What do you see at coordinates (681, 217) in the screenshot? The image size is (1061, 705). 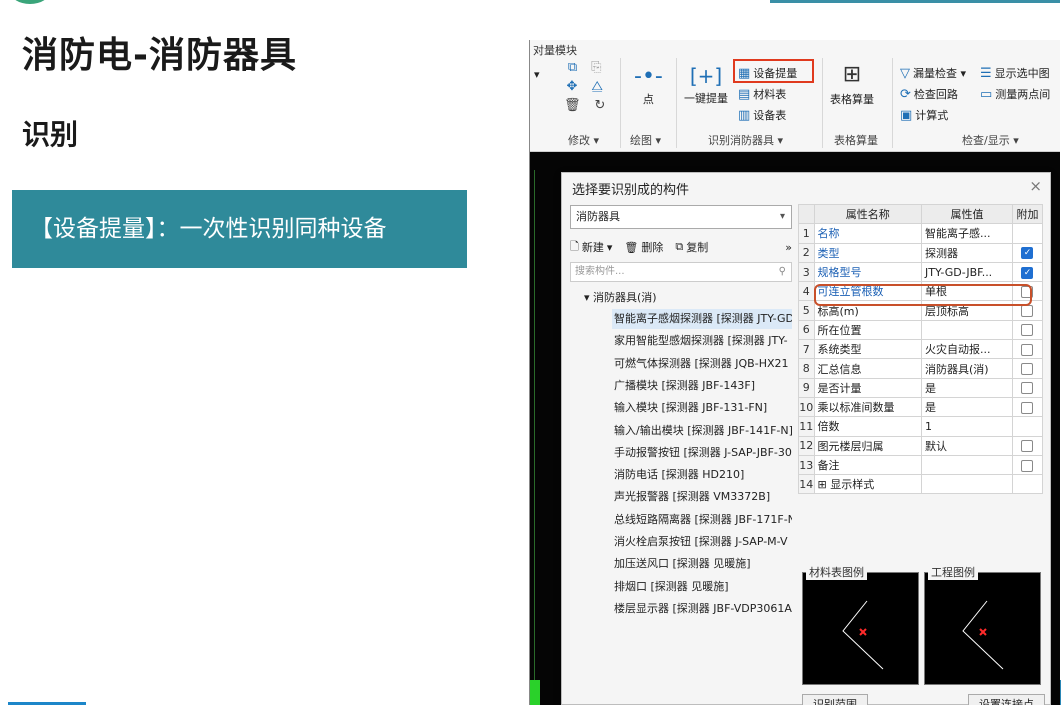 I see `component-type-dropdown: 消防器具 ▾` at bounding box center [681, 217].